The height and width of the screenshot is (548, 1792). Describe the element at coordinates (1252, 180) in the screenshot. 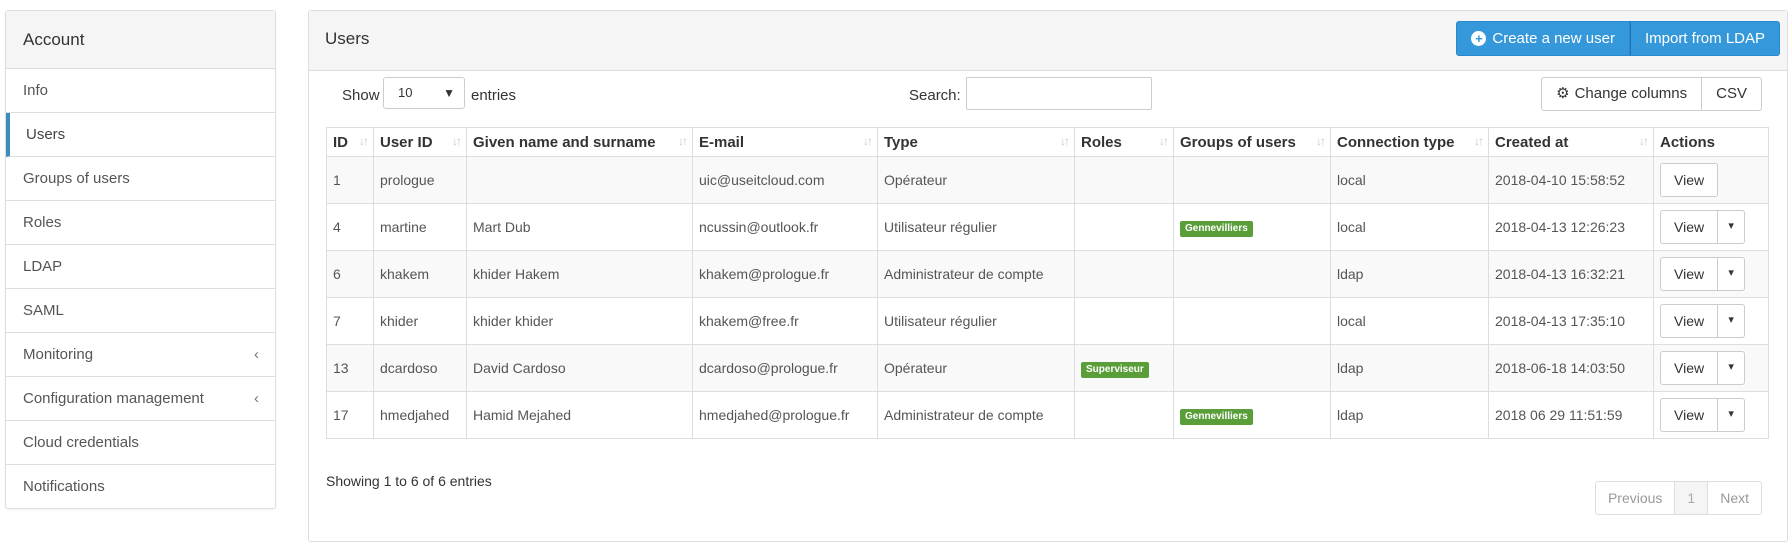

I see `cell-groups` at that location.